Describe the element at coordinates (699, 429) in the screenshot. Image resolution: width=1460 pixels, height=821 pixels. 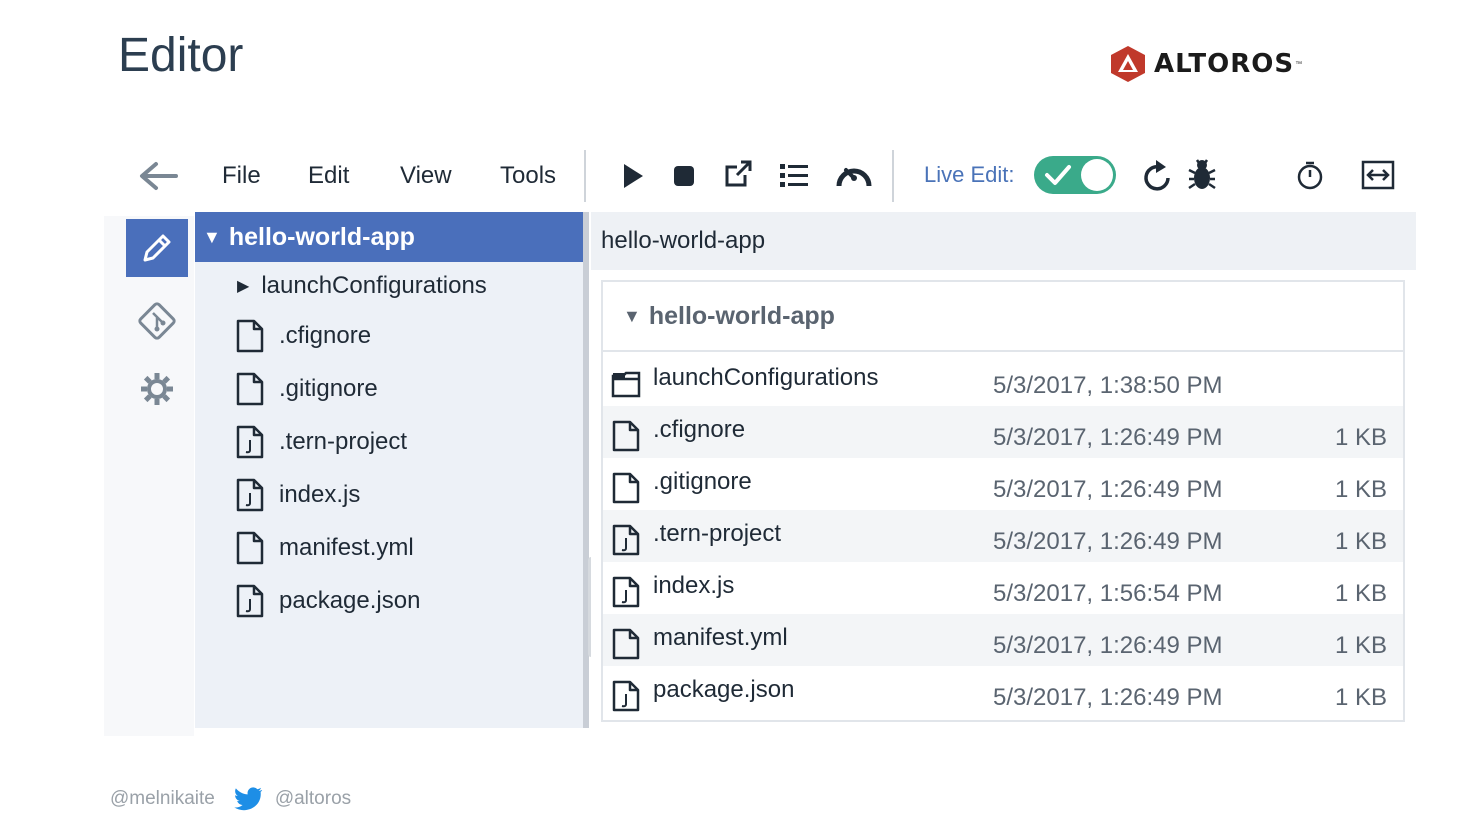
I see `file-name: .cfignore` at that location.